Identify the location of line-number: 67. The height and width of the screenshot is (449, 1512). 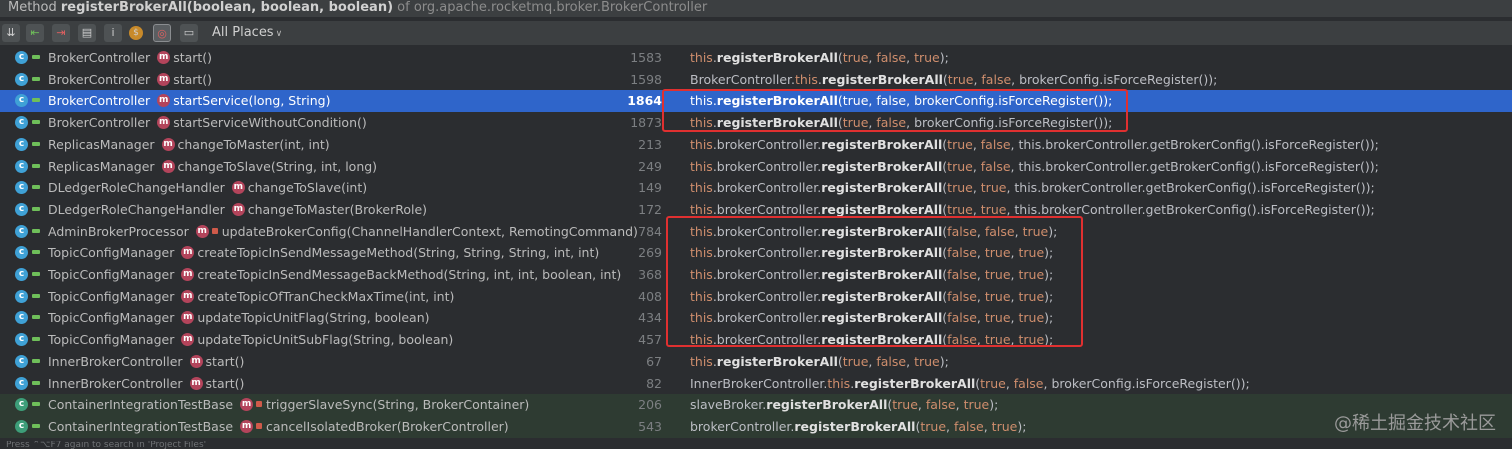
(654, 361).